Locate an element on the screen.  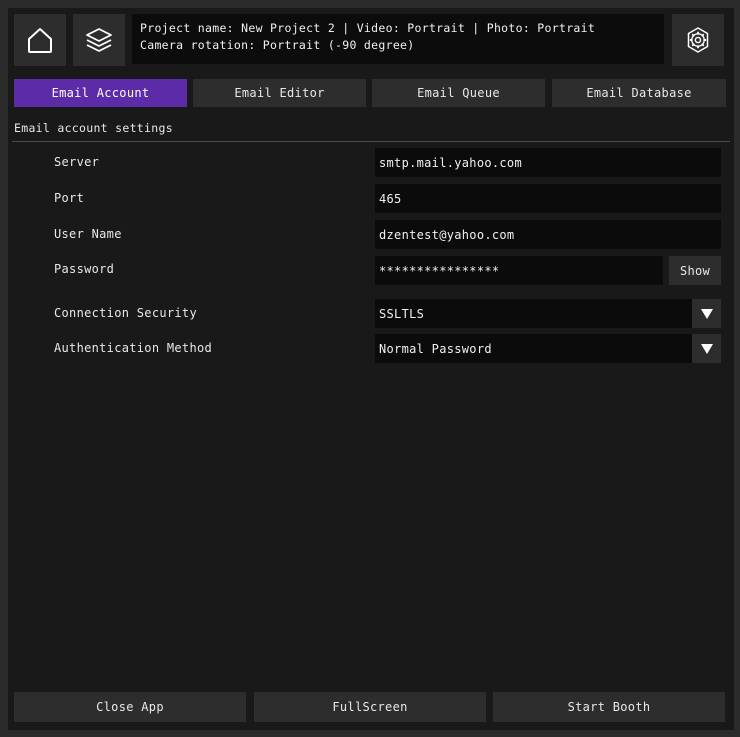
start-booth-button: Start Booth is located at coordinates (609, 707).